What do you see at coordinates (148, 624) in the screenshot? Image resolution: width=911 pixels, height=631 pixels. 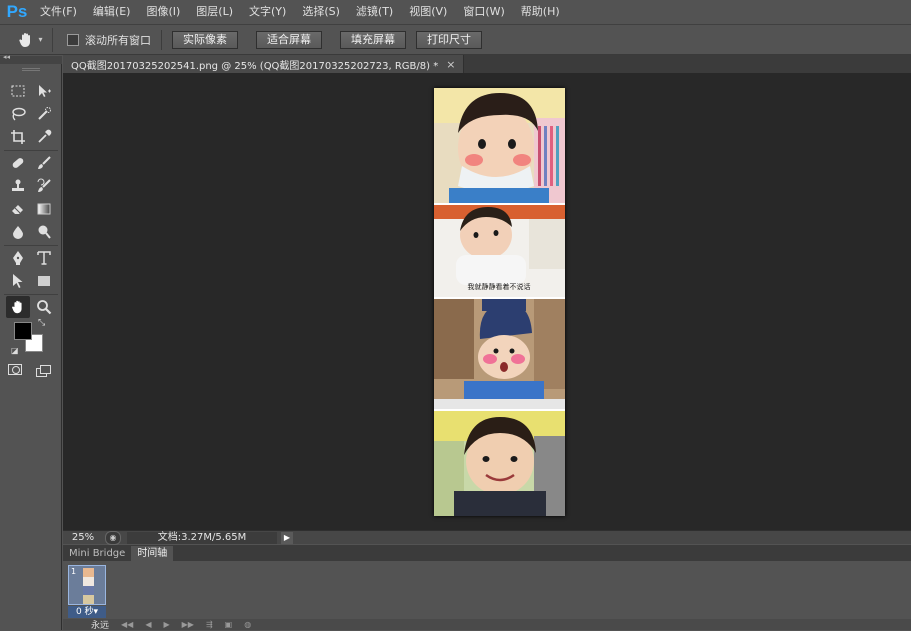 I see `previous-frame-icon: ◀` at bounding box center [148, 624].